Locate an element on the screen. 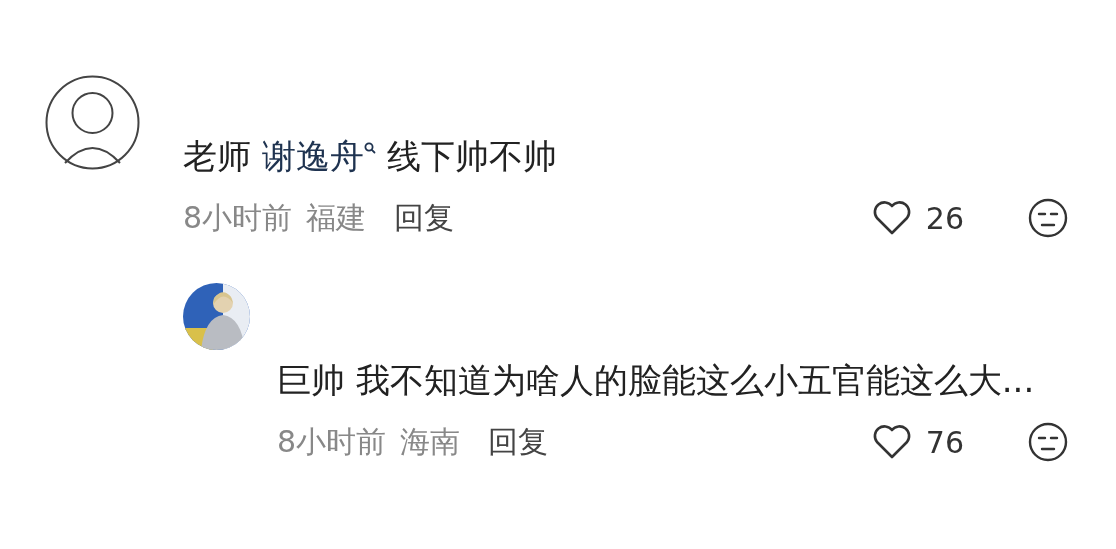 The height and width of the screenshot is (549, 1116). location: 海南 is located at coordinates (430, 441).